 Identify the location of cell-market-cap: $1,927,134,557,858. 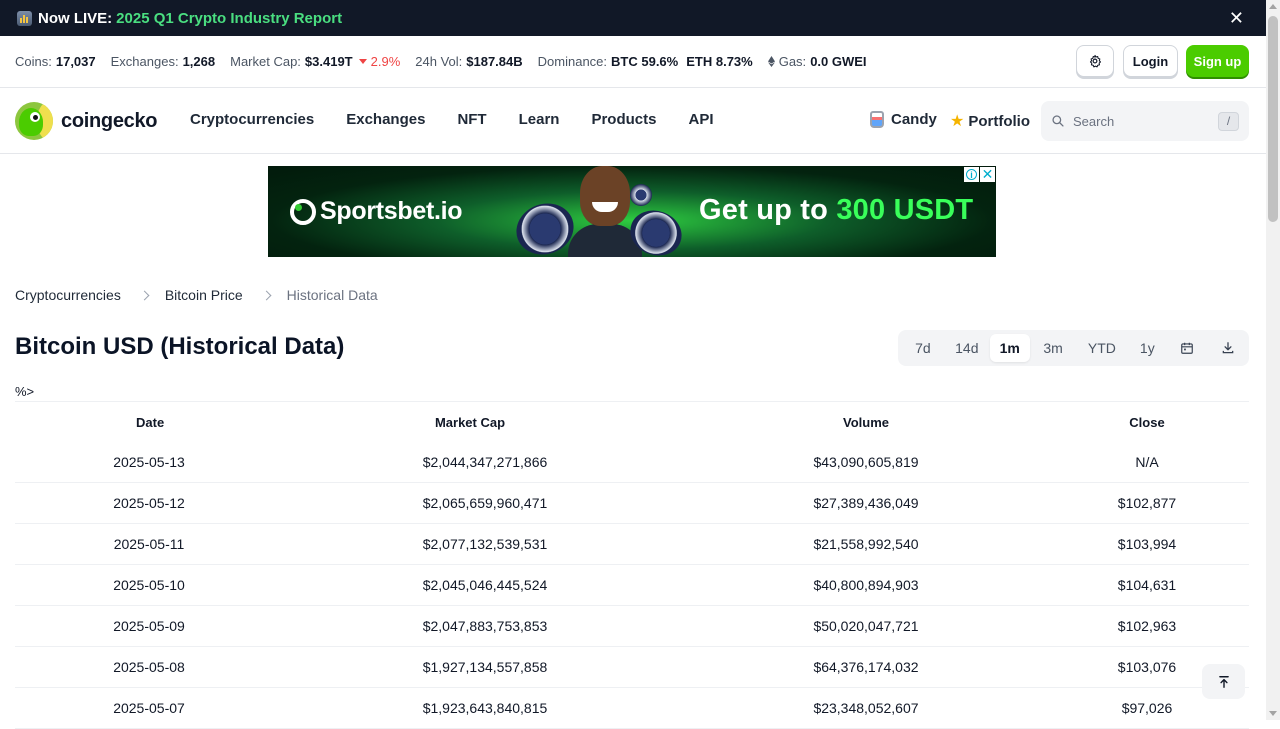
(485, 667).